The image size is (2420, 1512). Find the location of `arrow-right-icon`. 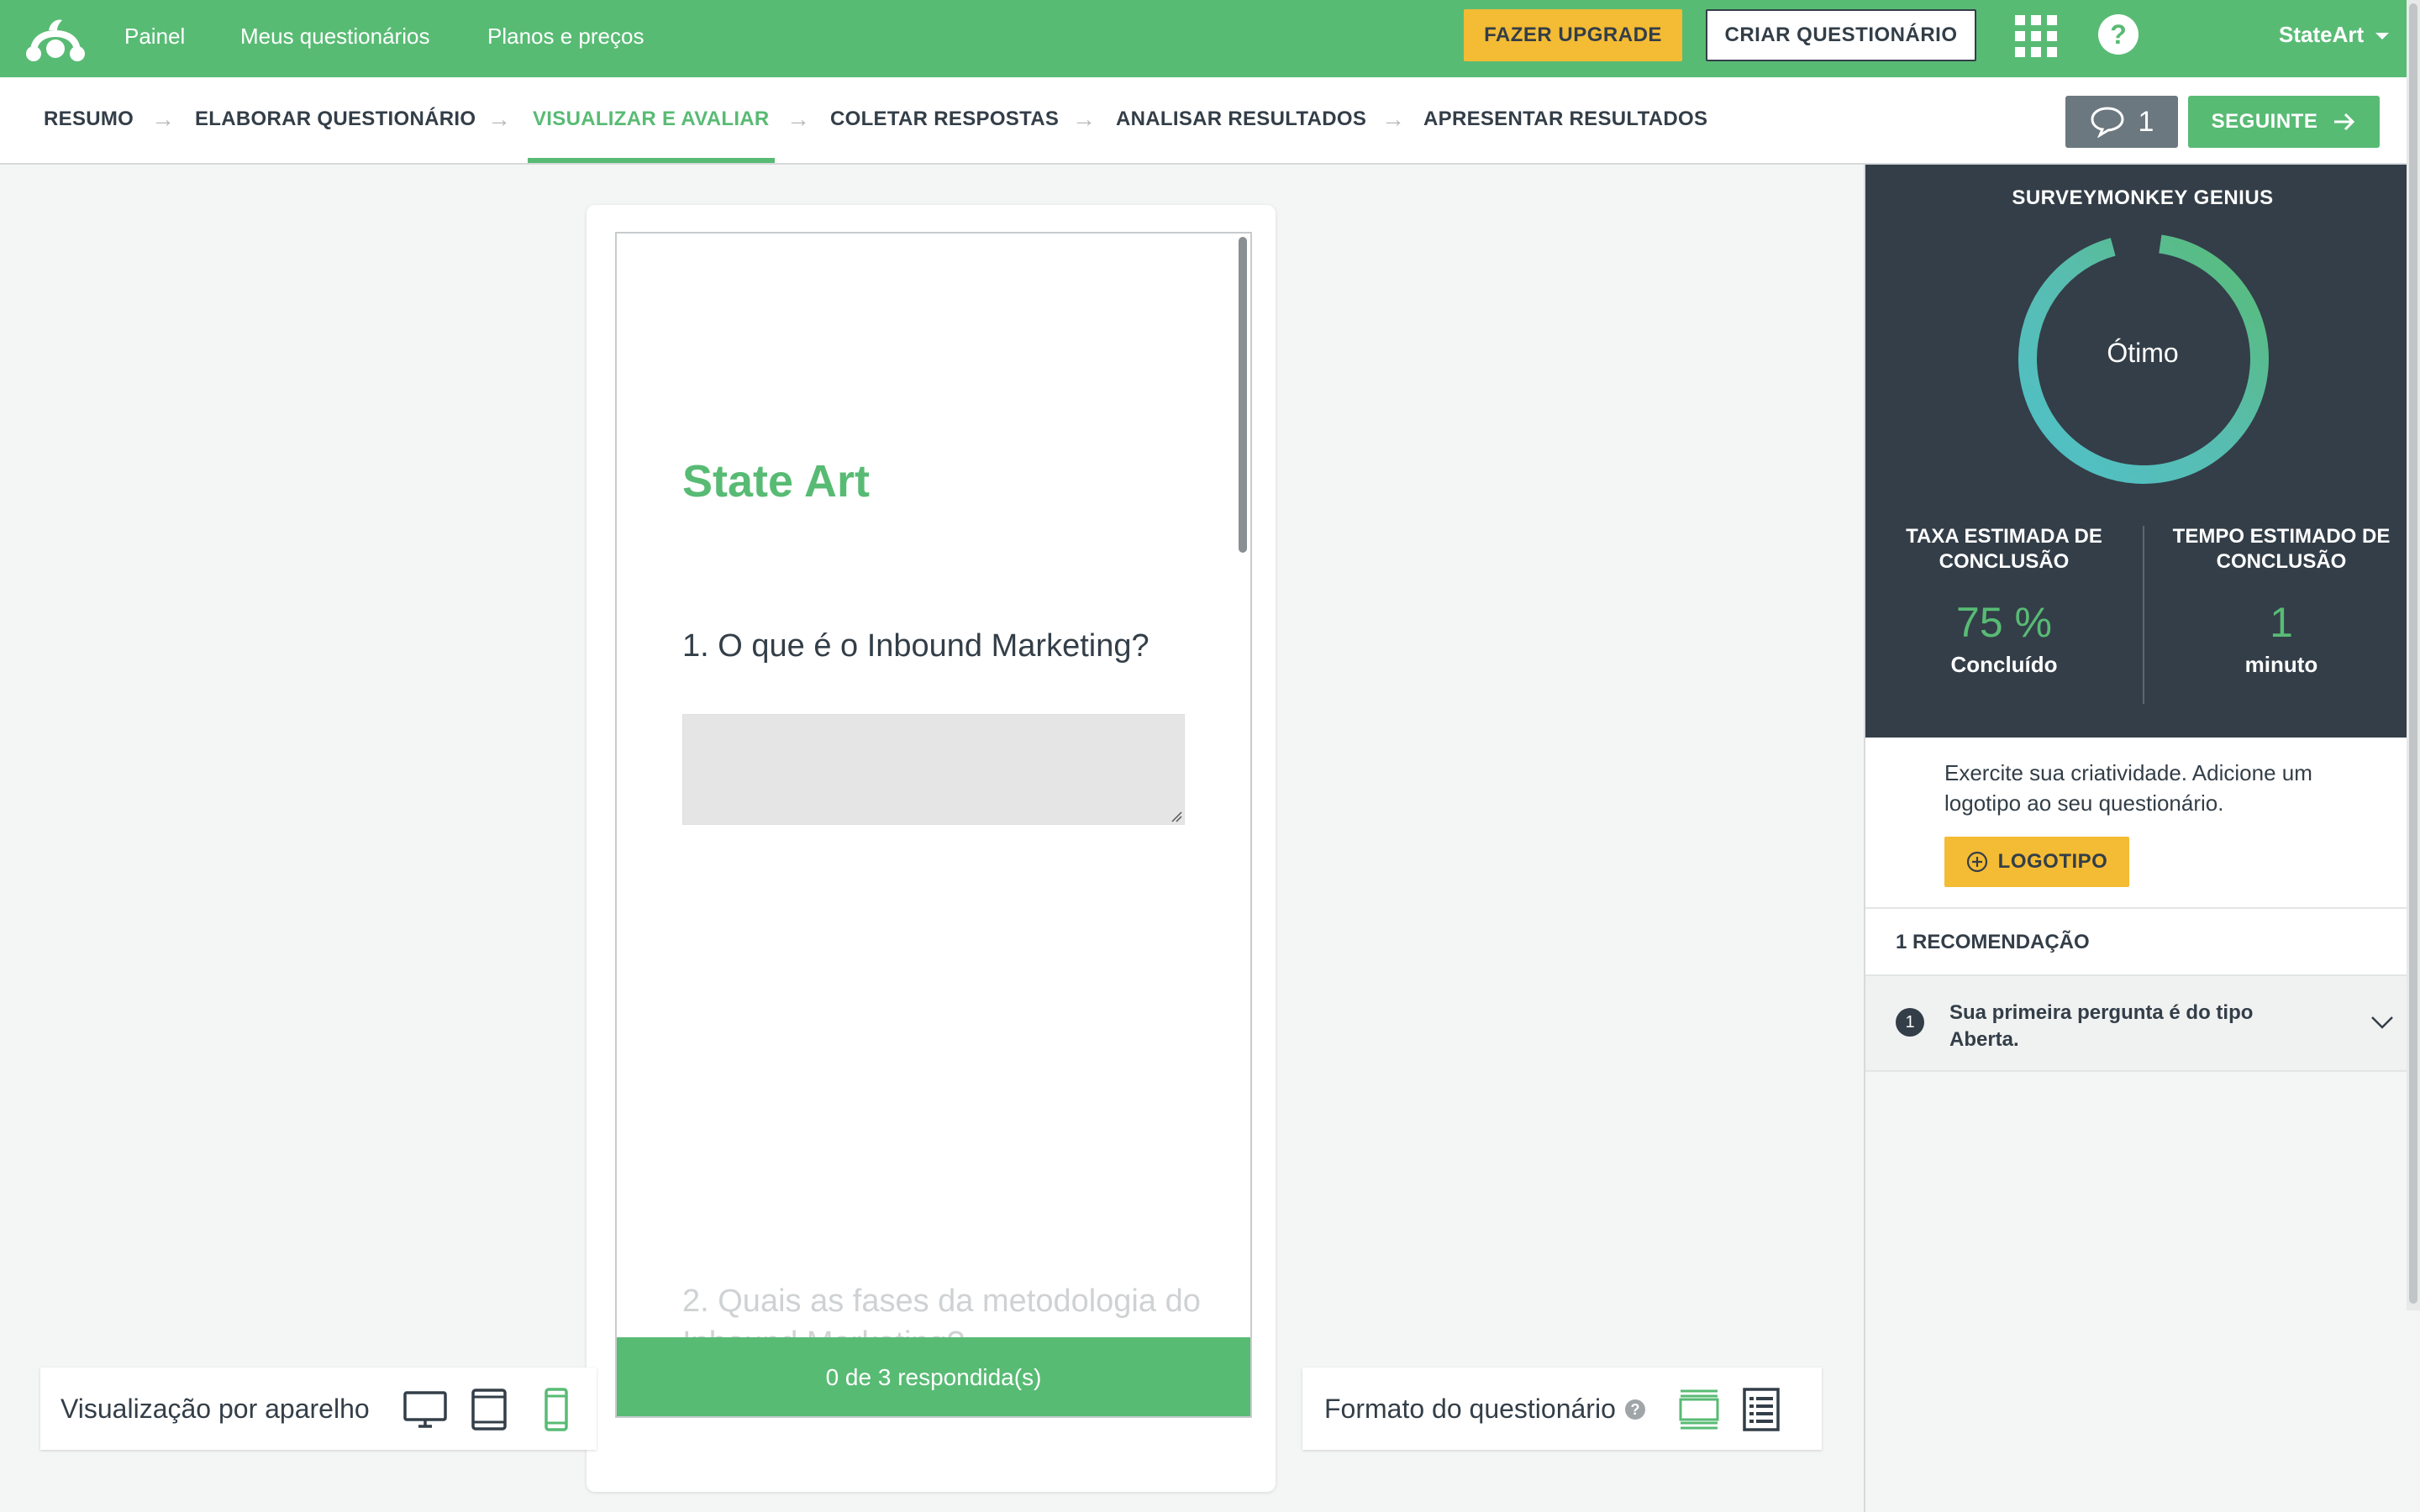

arrow-right-icon is located at coordinates (2344, 122).